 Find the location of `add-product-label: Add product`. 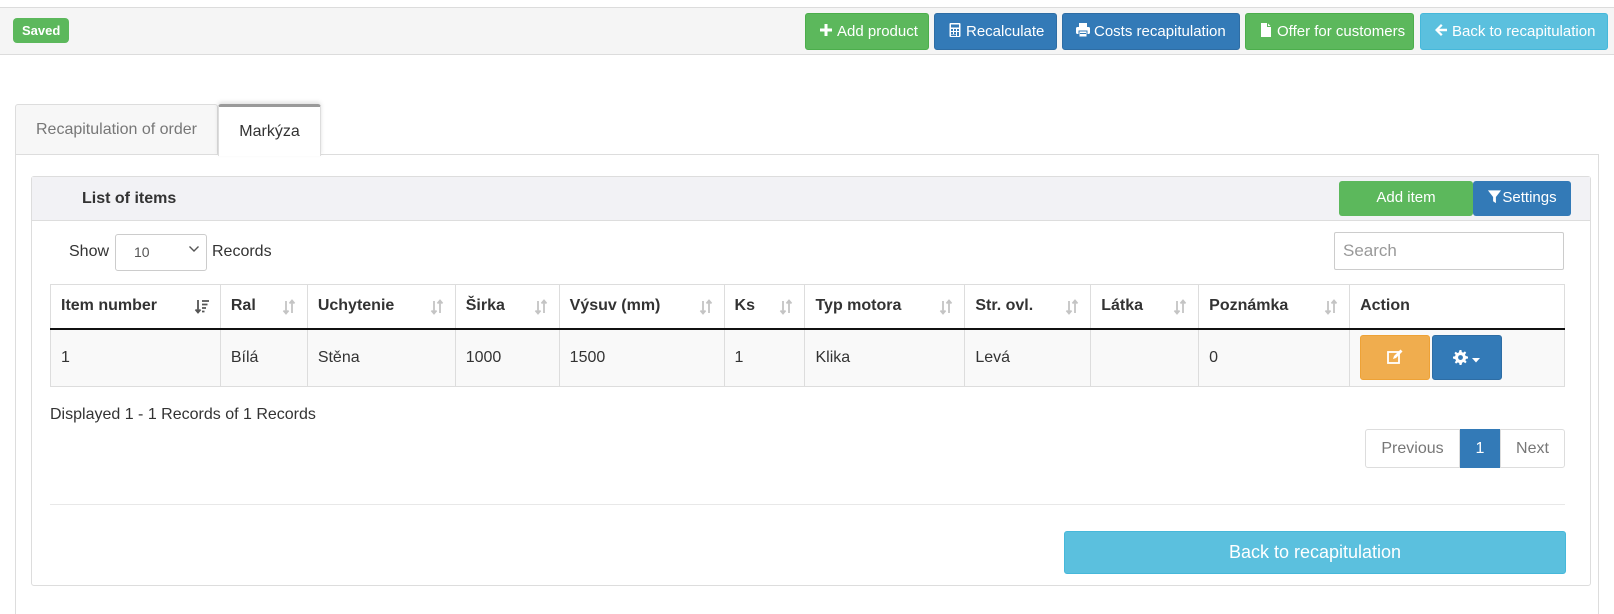

add-product-label: Add product is located at coordinates (877, 31).